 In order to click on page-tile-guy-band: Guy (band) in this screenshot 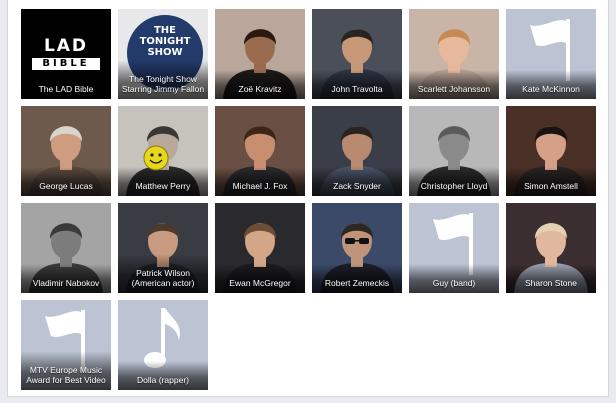, I will do `click(454, 248)`.